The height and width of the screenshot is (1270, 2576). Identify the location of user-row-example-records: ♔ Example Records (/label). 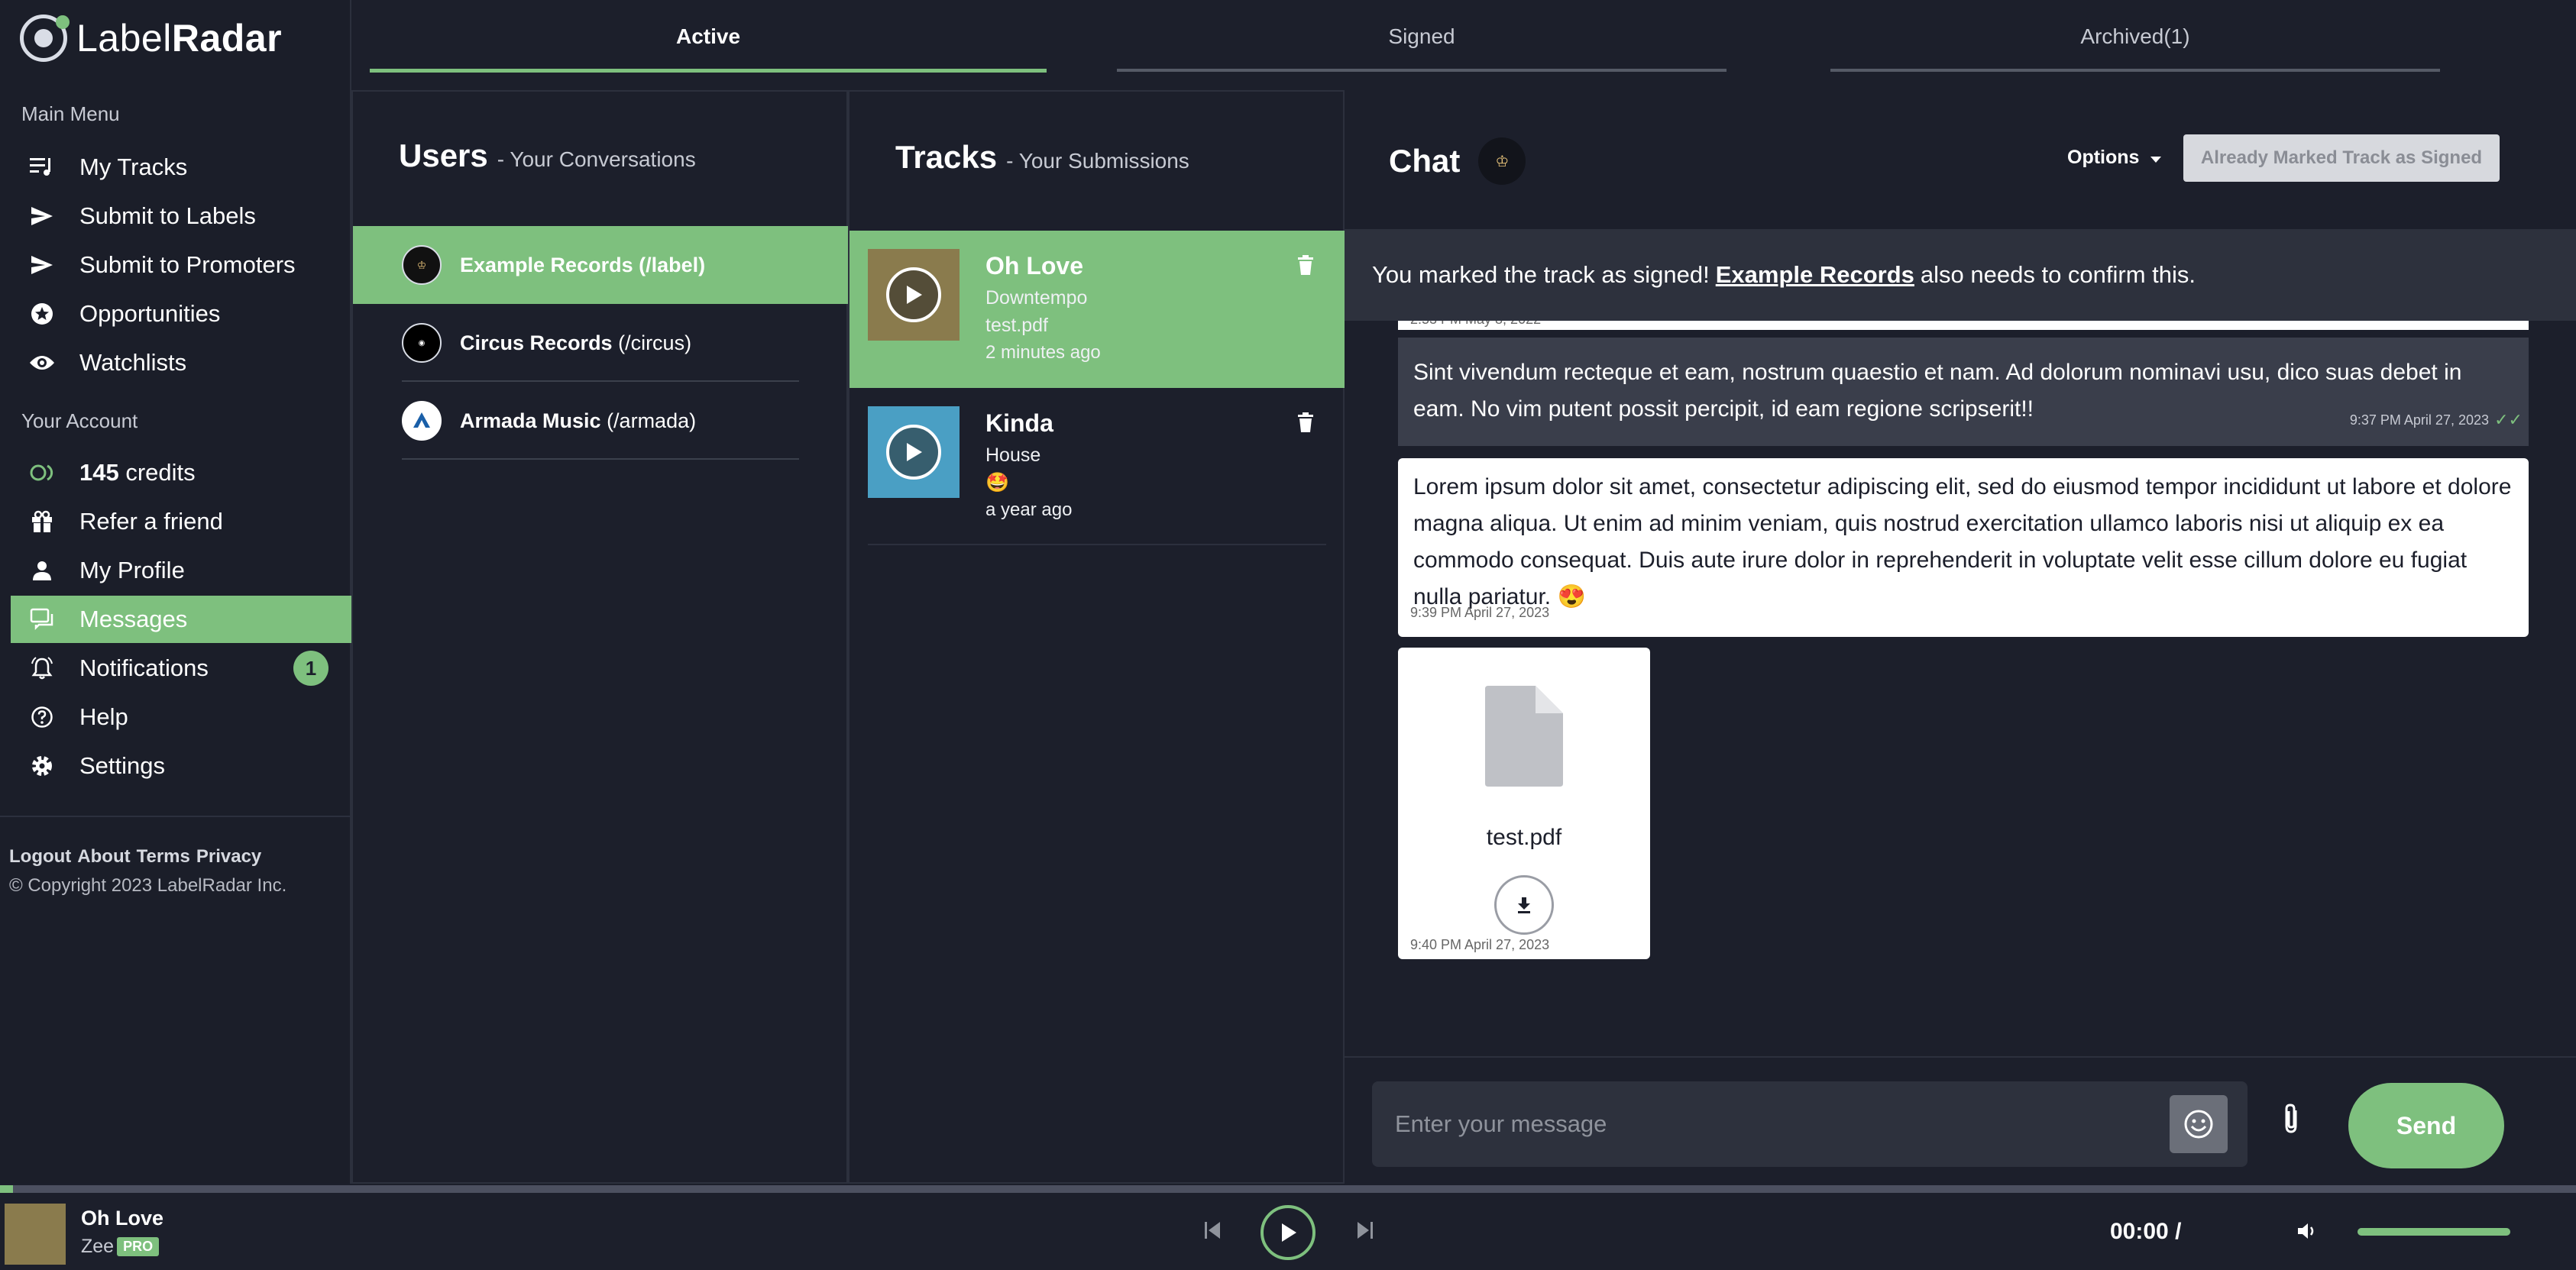
(600, 265).